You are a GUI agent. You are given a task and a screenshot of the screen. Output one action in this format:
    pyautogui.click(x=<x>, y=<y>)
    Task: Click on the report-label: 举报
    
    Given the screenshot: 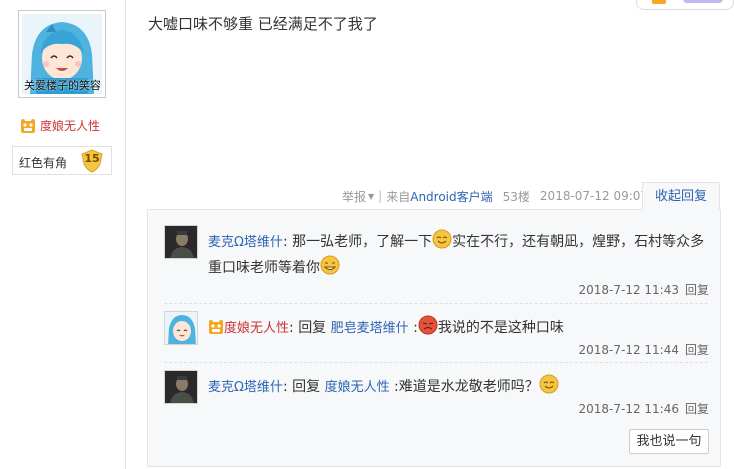 What is the action you would take?
    pyautogui.click(x=354, y=196)
    